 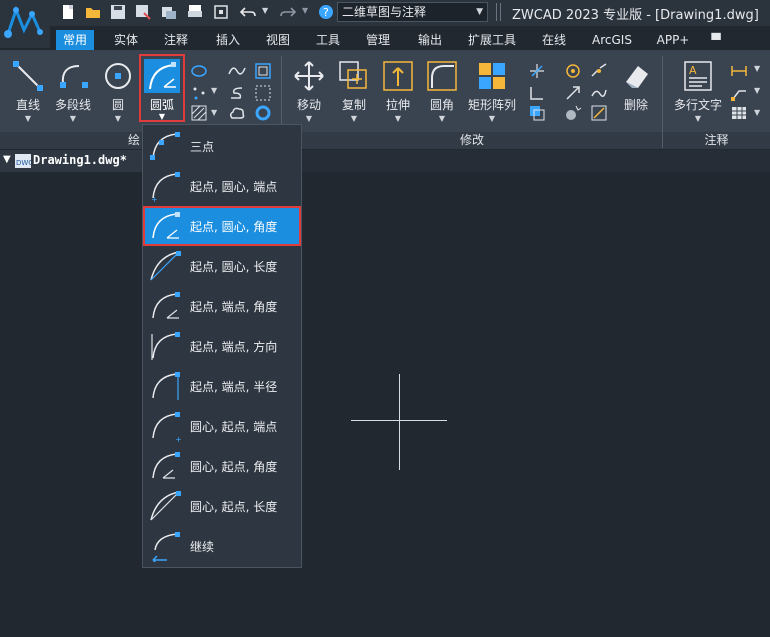 I want to click on plot-icon, so click(x=195, y=12).